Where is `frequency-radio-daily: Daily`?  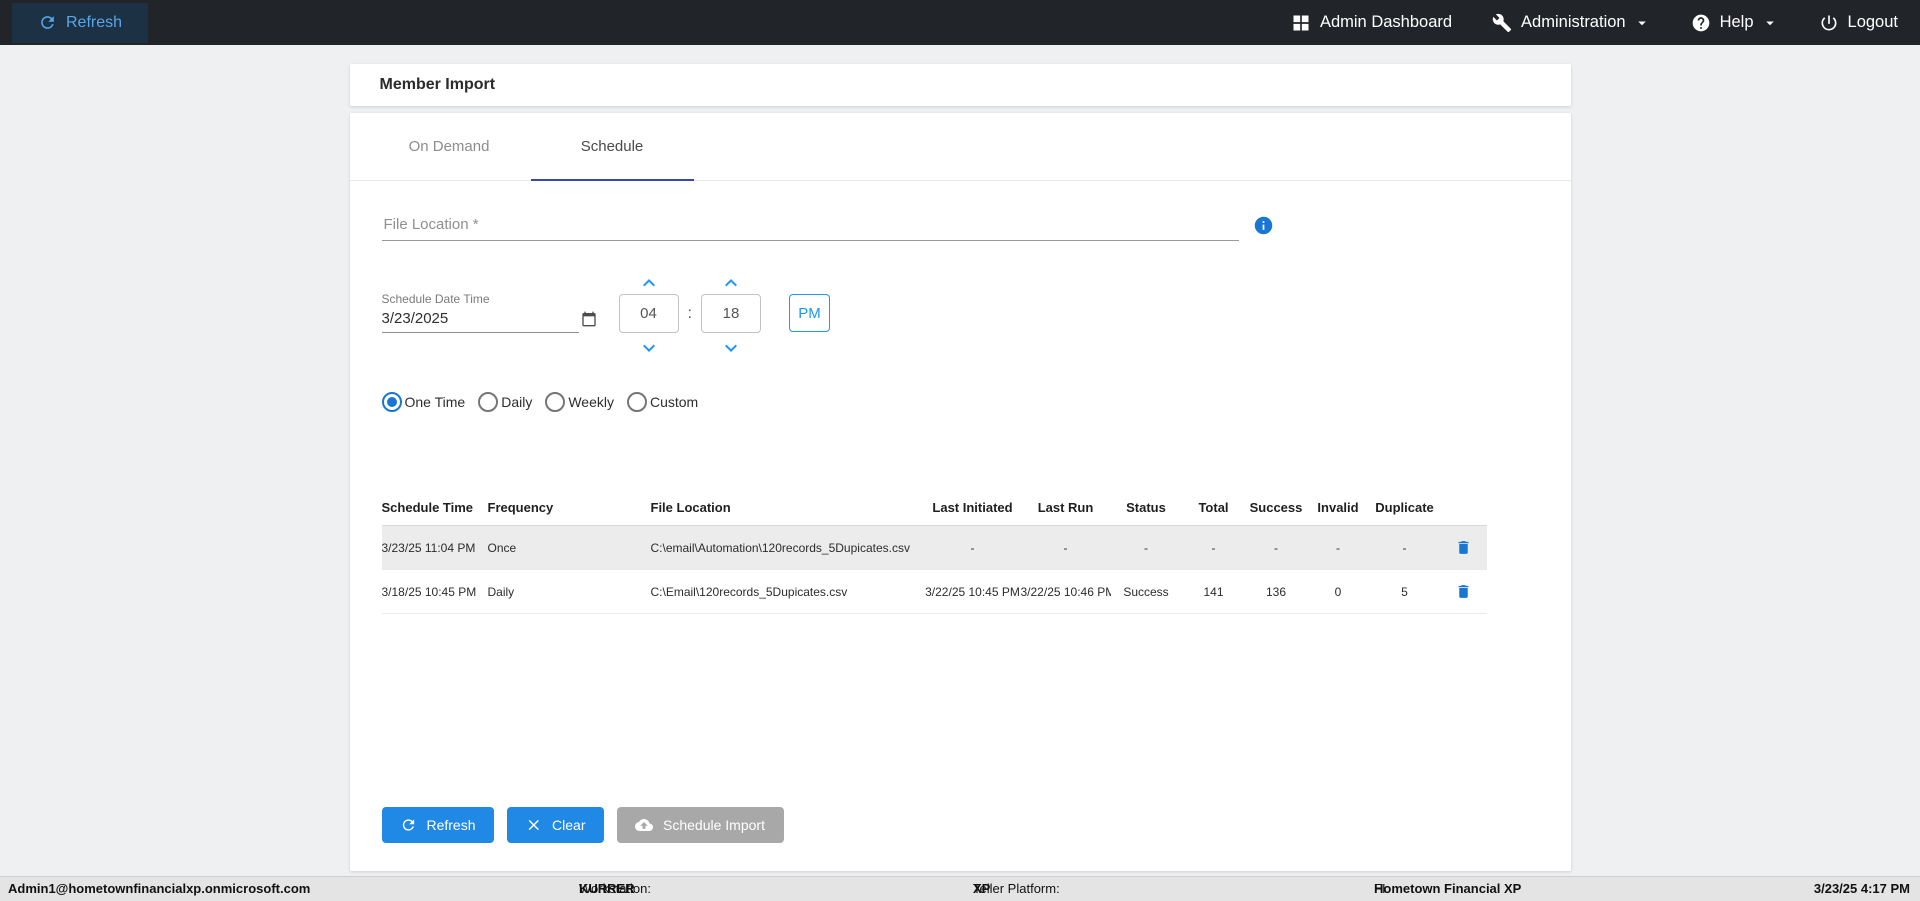
frequency-radio-daily: Daily is located at coordinates (505, 402).